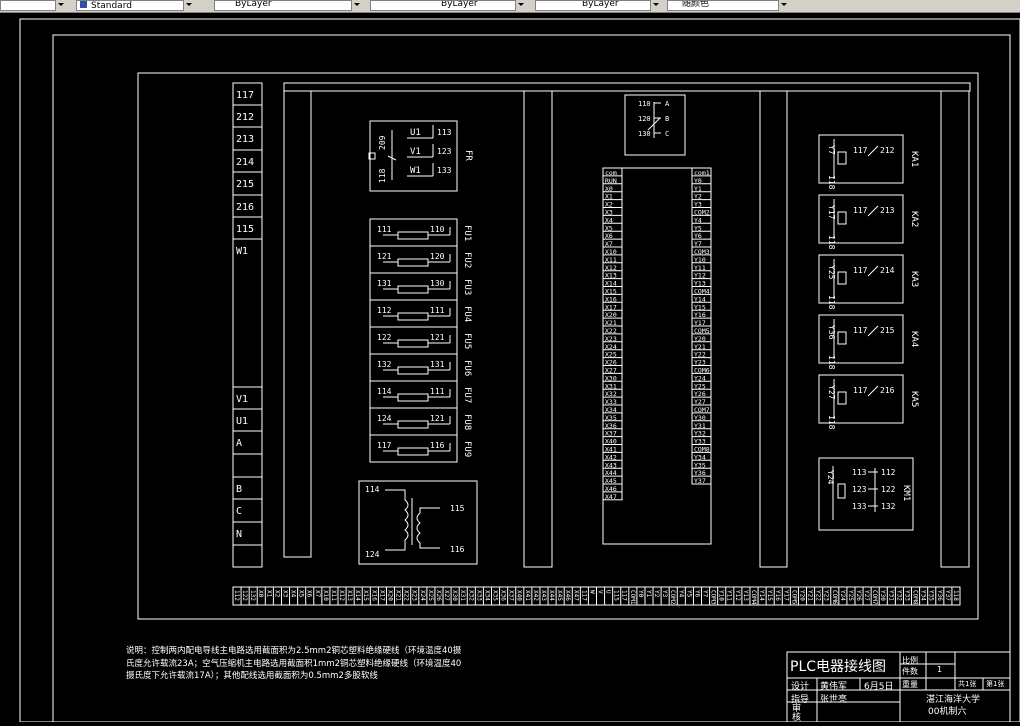 Image resolution: width=1020 pixels, height=726 pixels. Describe the element at coordinates (288, 5) in the screenshot. I see `layer-select: ByLayer` at that location.